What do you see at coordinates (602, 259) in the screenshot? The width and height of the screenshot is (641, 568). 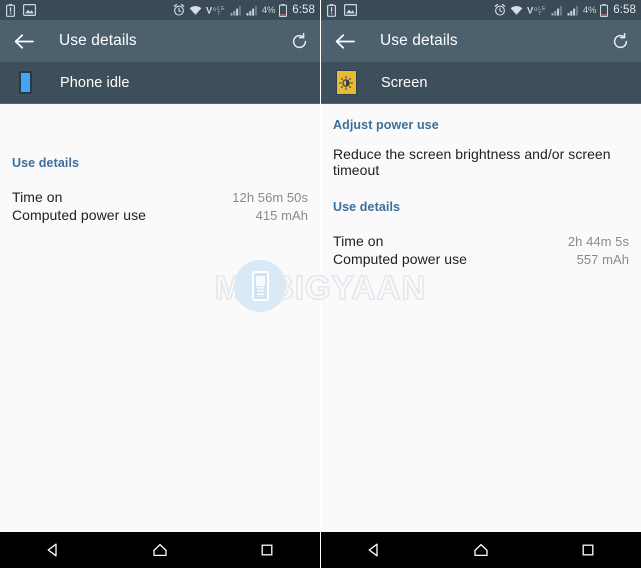 I see `row-value: 557 mAh` at bounding box center [602, 259].